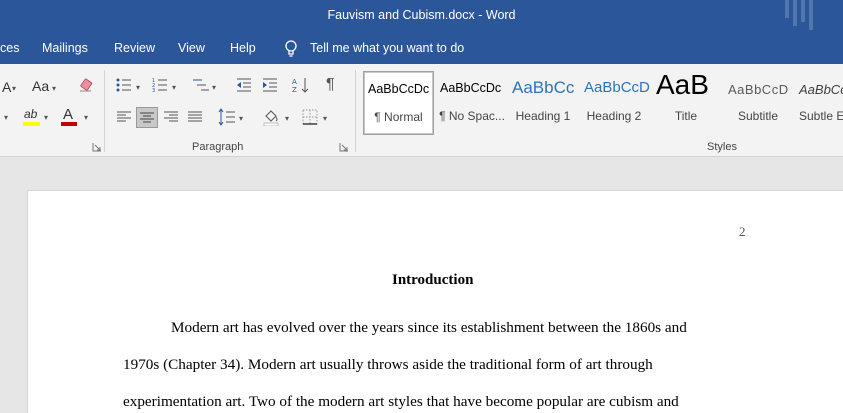 The width and height of the screenshot is (843, 413). I want to click on change-case-button: Aa, so click(40, 86).